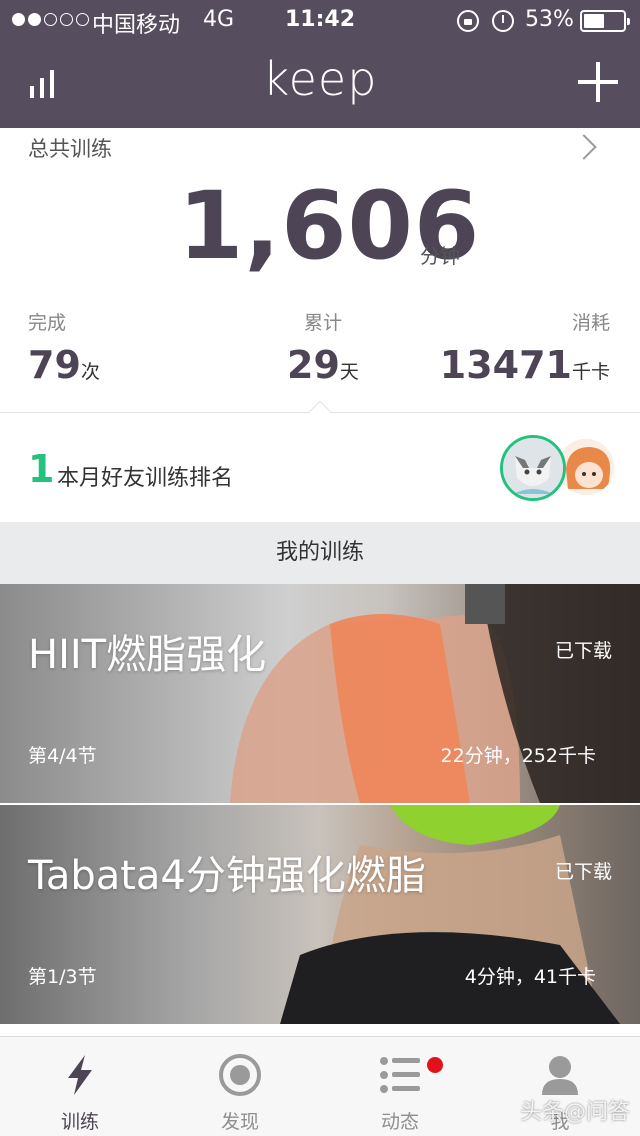 The image size is (640, 1136). Describe the element at coordinates (590, 323) in the screenshot. I see `stat-calories-label: 消耗` at that location.